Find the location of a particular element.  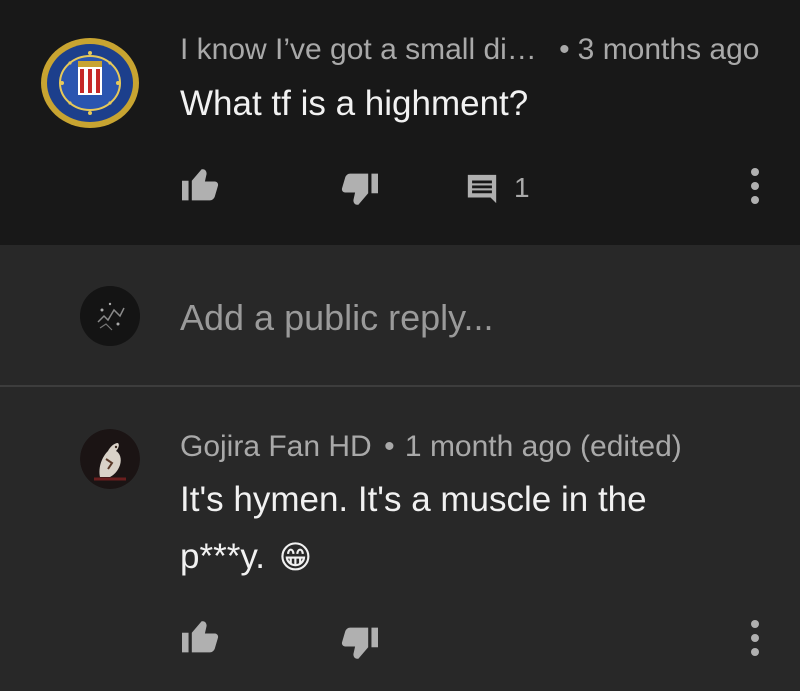

comment-menu-button is located at coordinates (755, 186).